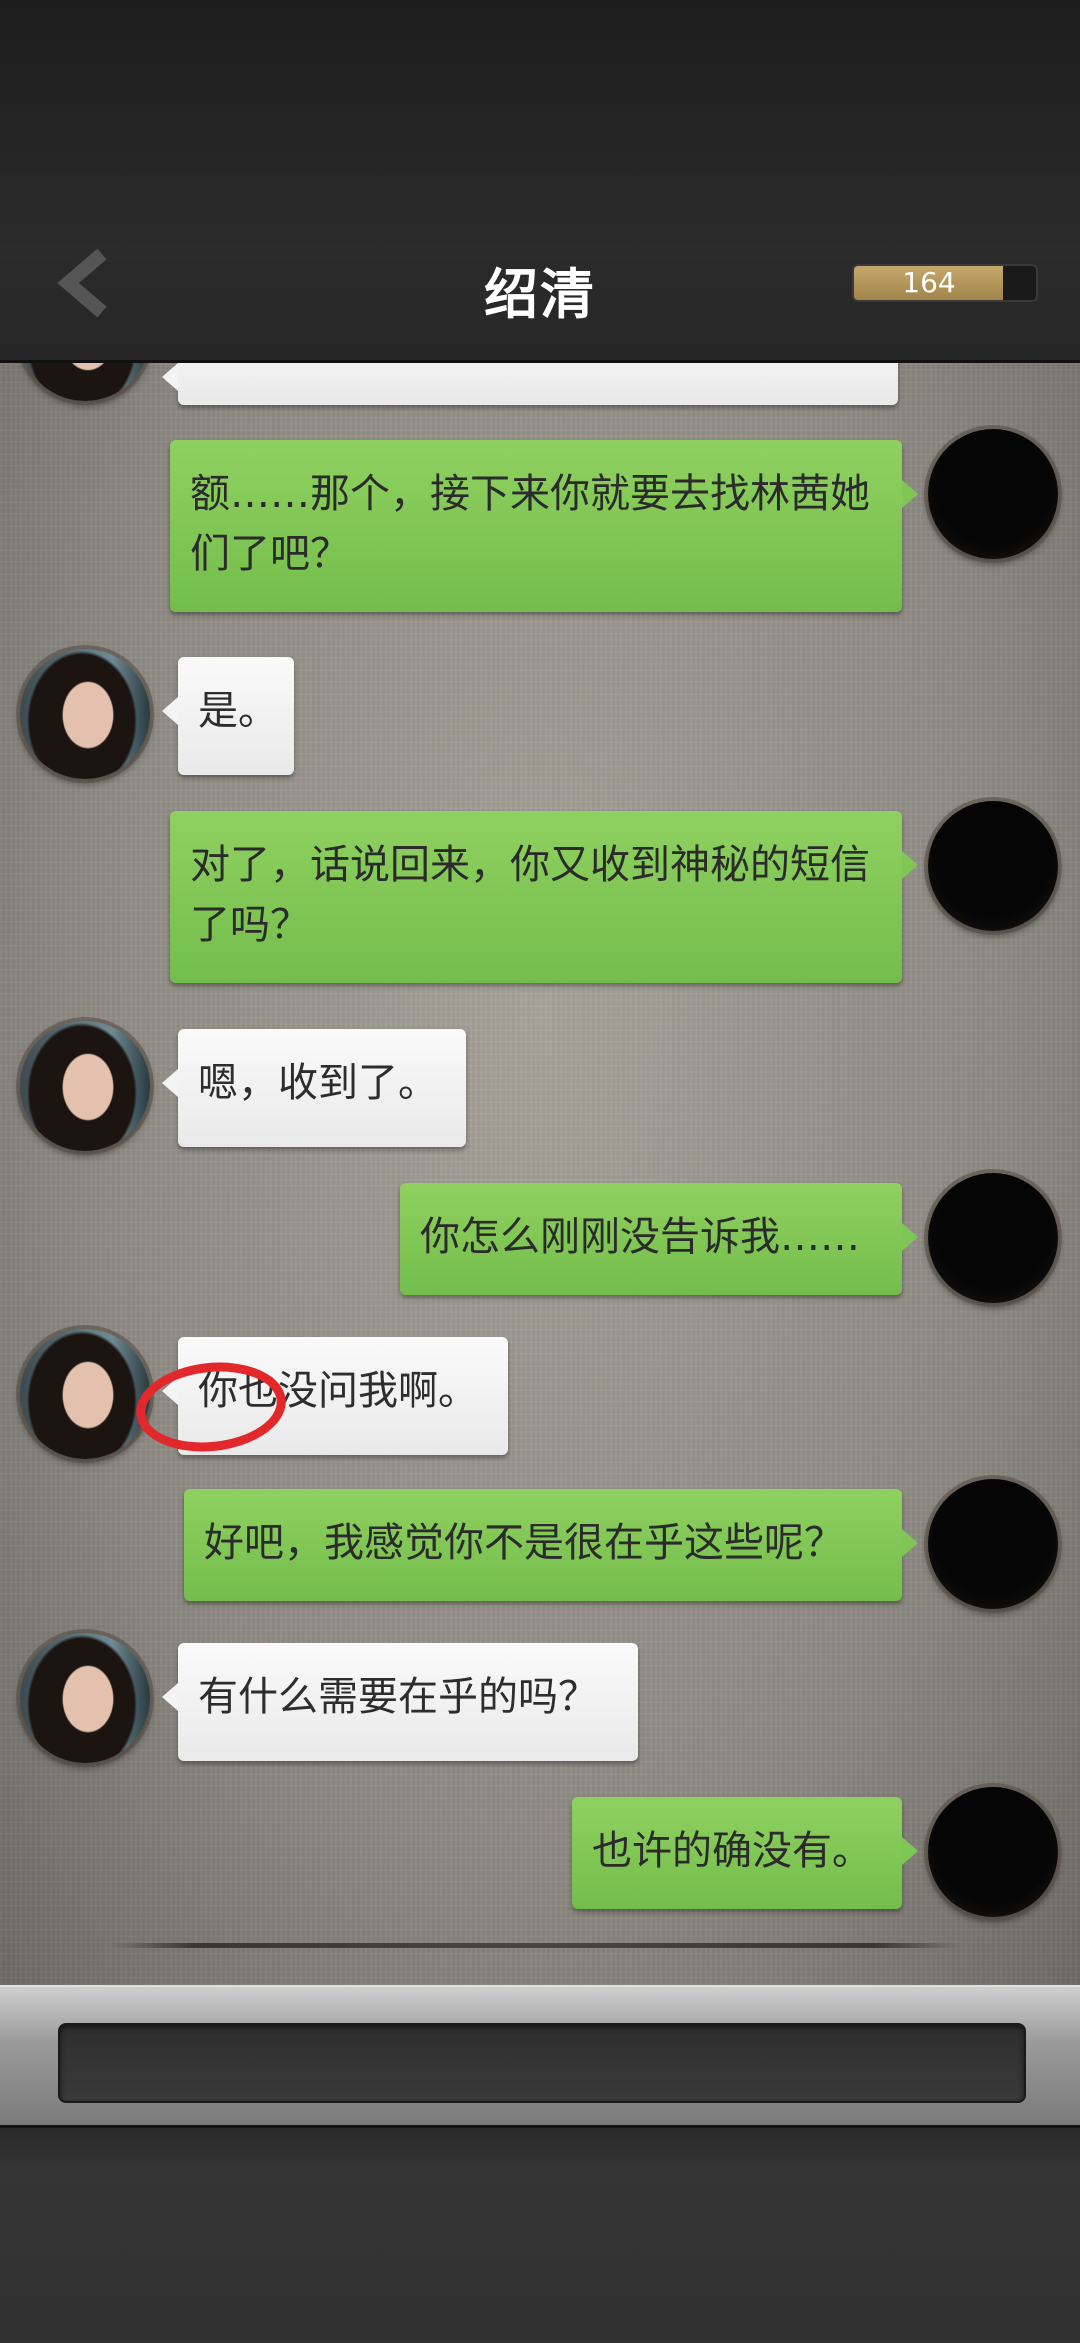  I want to click on message-bubble-left: 有什么需要在乎的吗？, so click(400, 1702).